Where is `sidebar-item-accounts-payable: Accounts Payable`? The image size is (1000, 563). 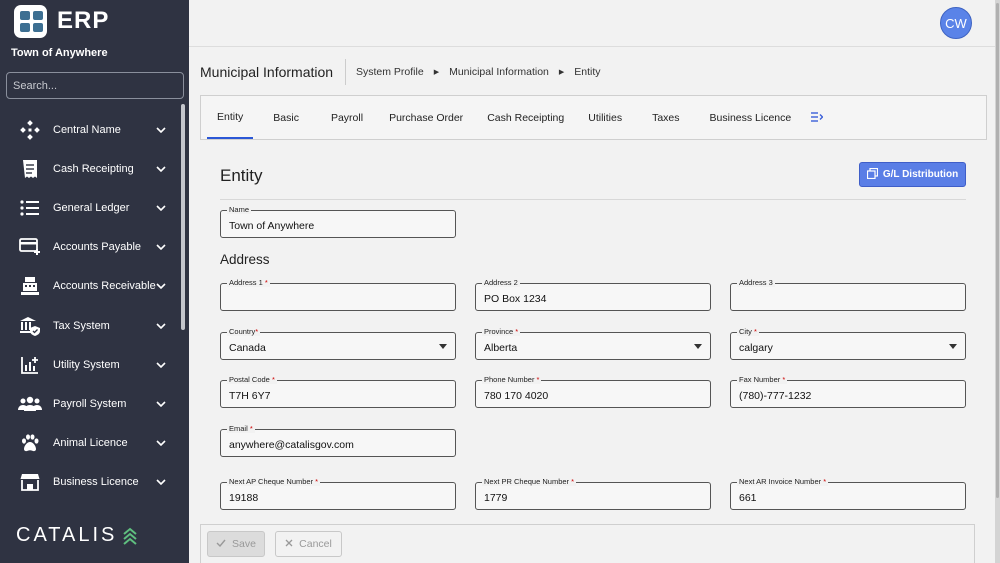 sidebar-item-accounts-payable: Accounts Payable is located at coordinates (90, 247).